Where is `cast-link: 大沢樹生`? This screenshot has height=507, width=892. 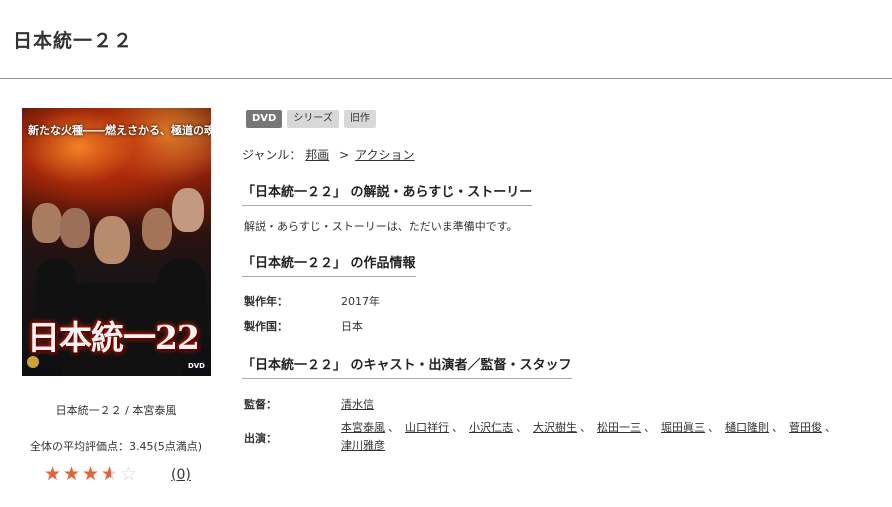
cast-link: 大沢樹生 is located at coordinates (555, 427).